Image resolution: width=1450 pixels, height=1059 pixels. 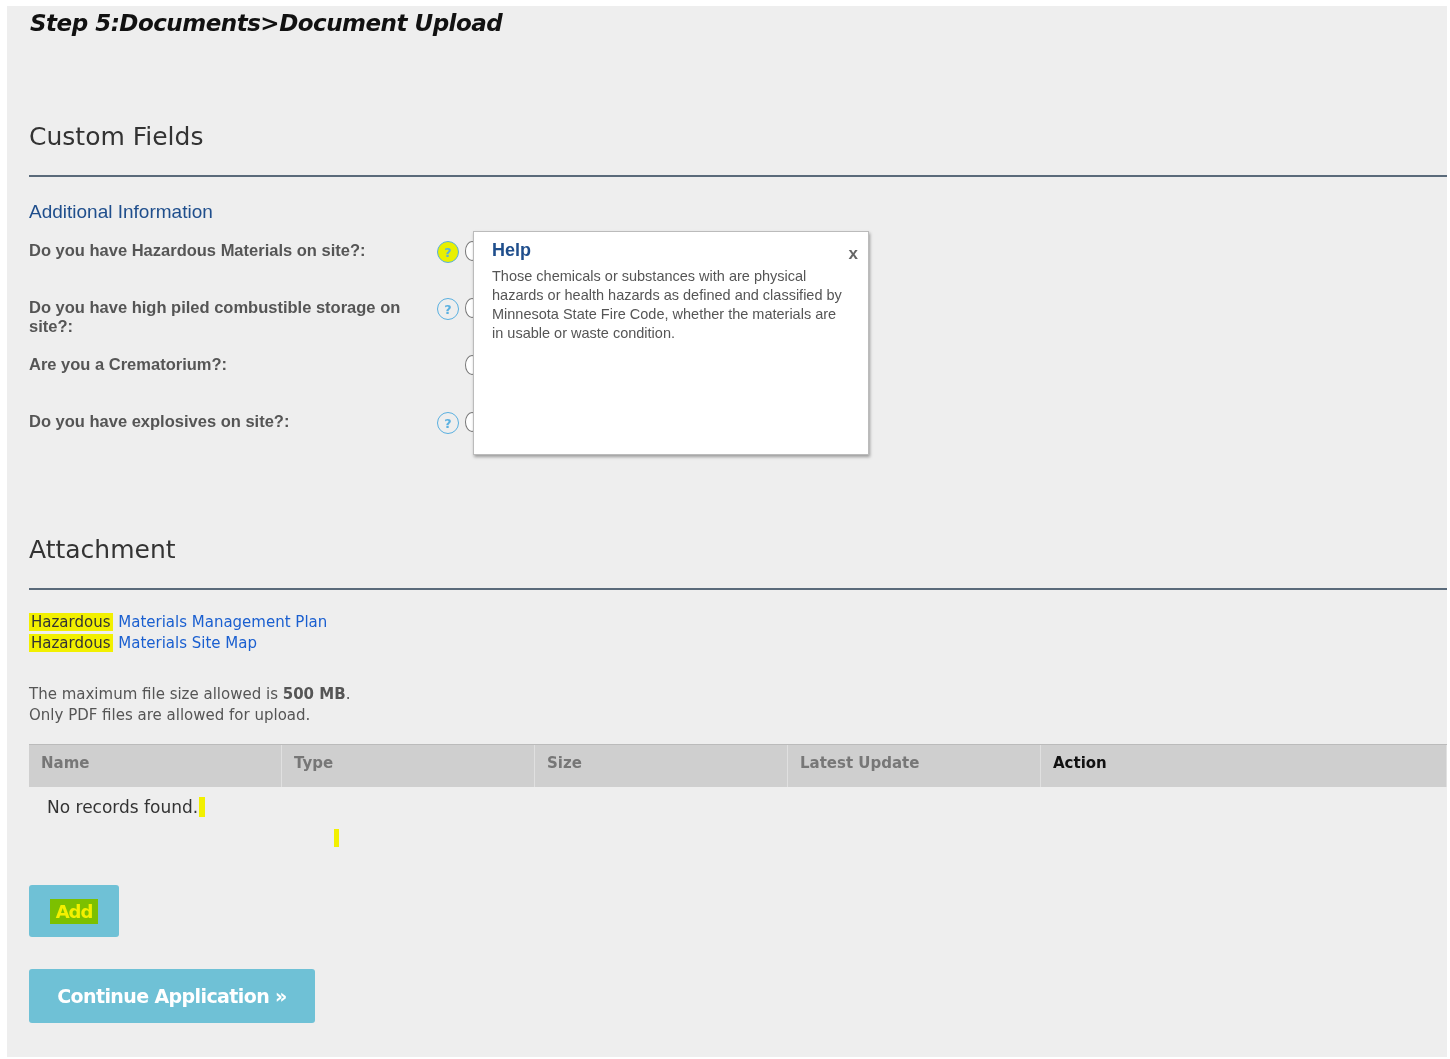 I want to click on add-button: Add, so click(x=74, y=911).